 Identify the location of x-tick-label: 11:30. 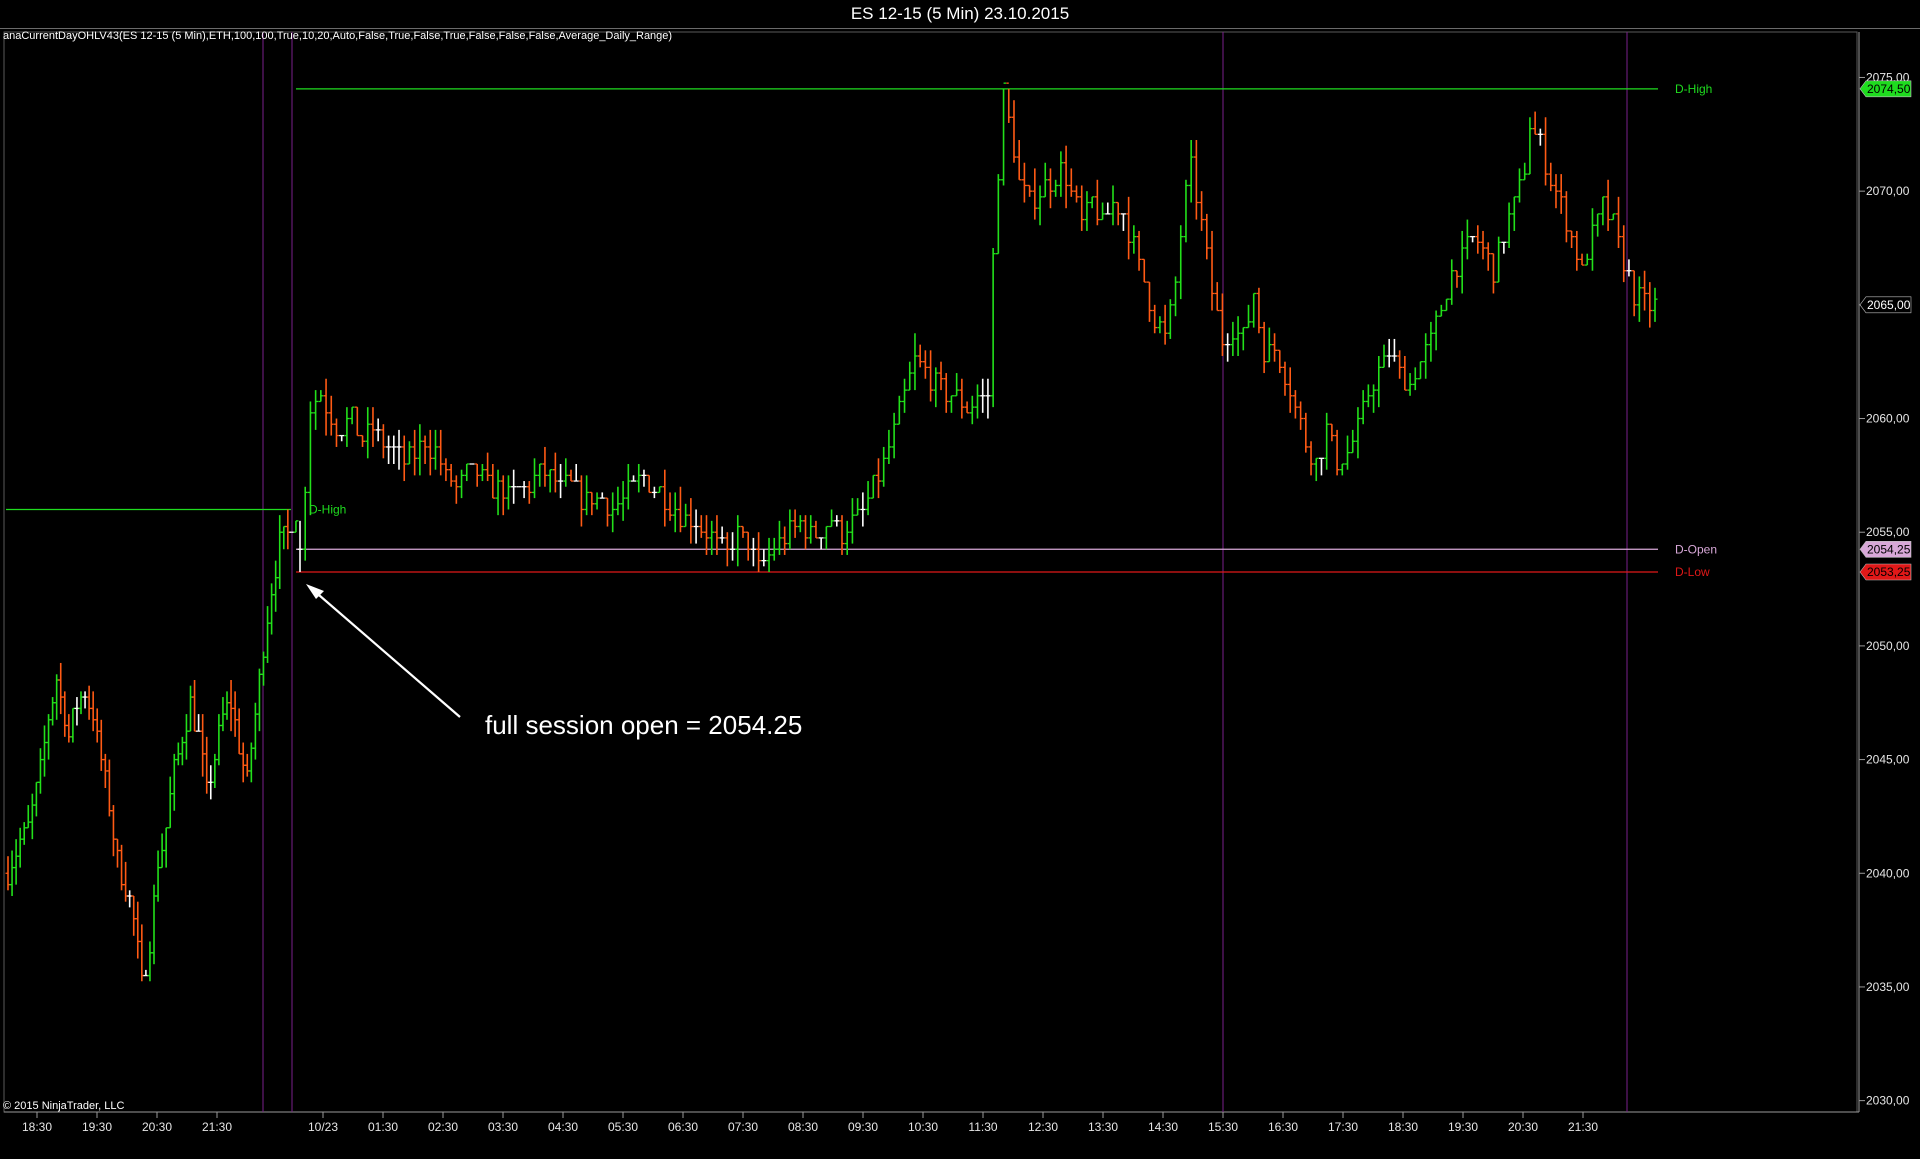
(982, 1127).